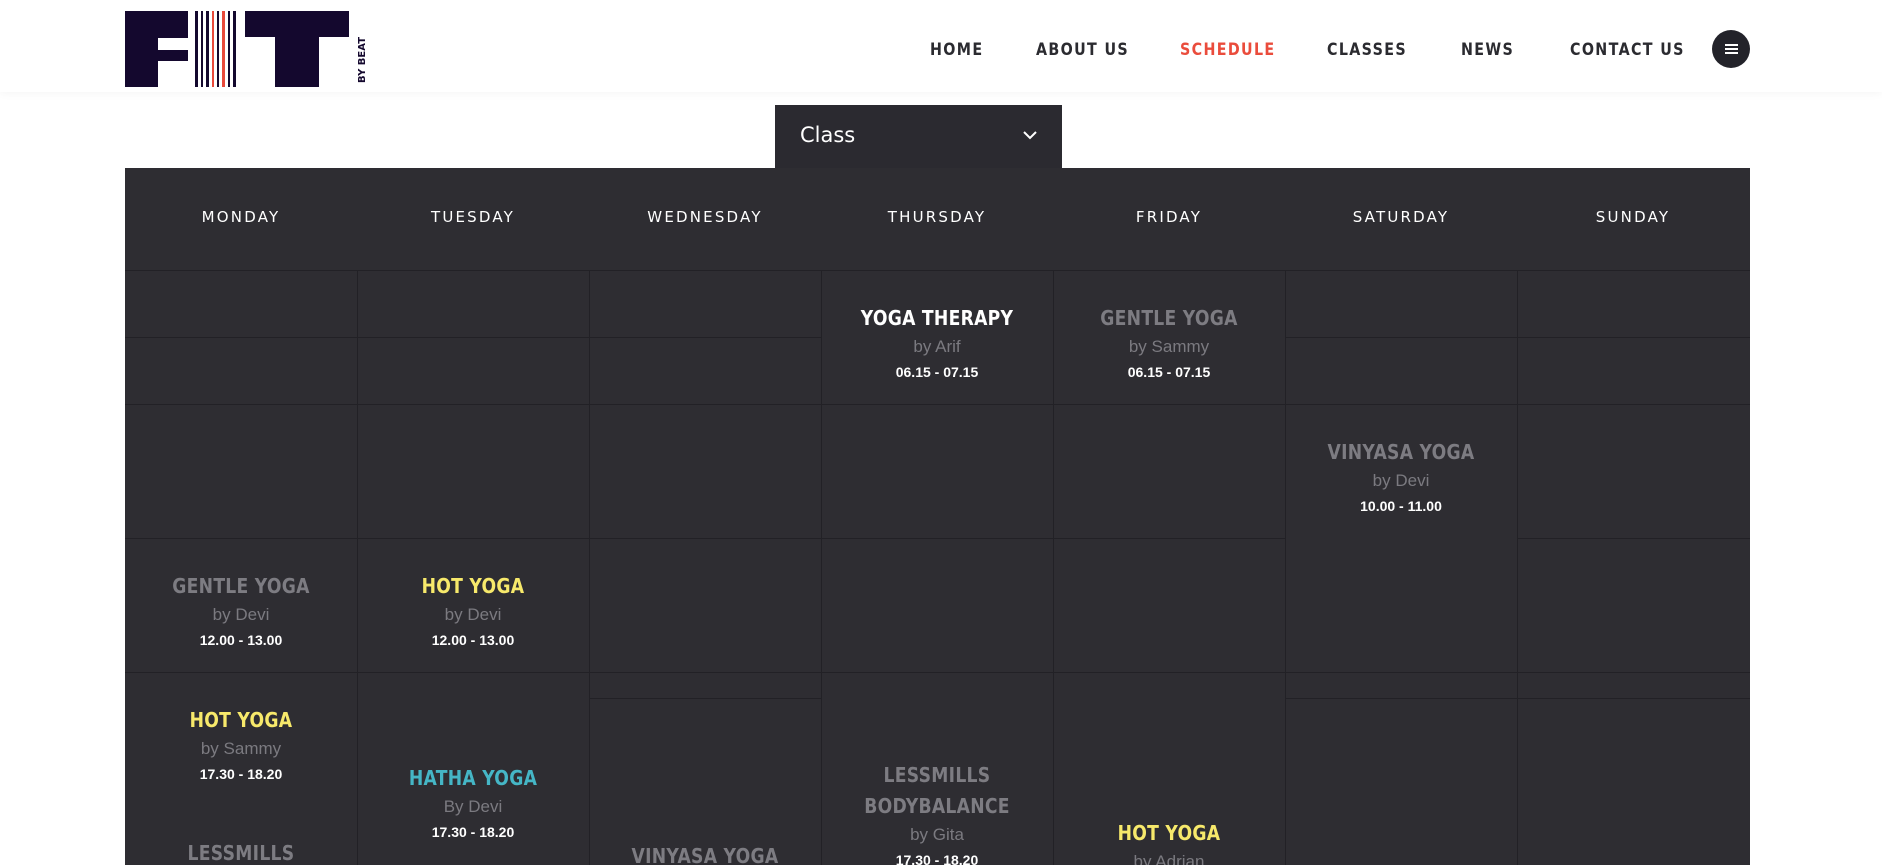 Image resolution: width=1882 pixels, height=865 pixels. I want to click on event-instructor: By Devi, so click(473, 806).